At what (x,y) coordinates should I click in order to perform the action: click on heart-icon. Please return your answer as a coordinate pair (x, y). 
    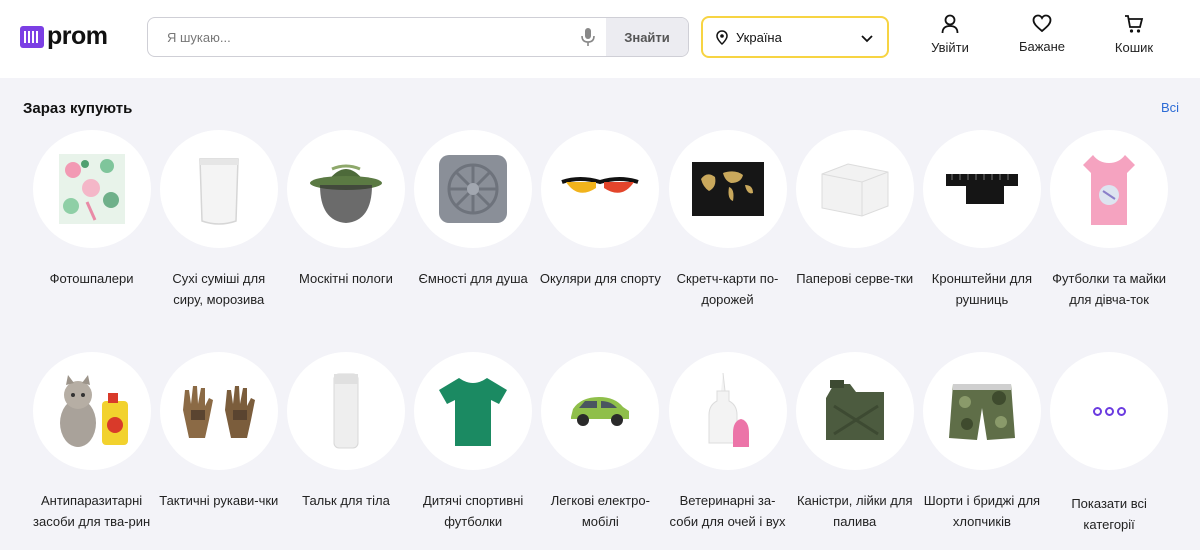
    Looking at the image, I should click on (1042, 23).